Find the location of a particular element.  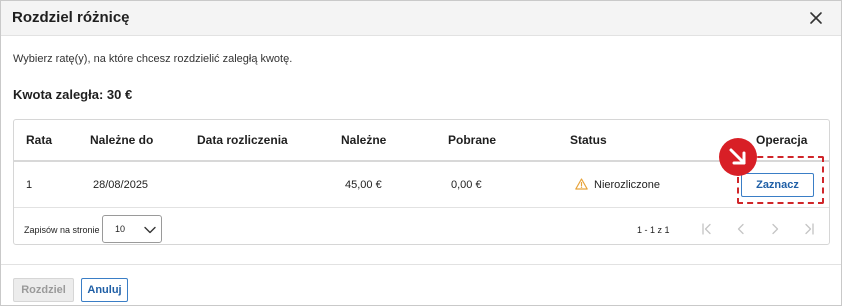

column-header-due-date: Należne do is located at coordinates (122, 140).